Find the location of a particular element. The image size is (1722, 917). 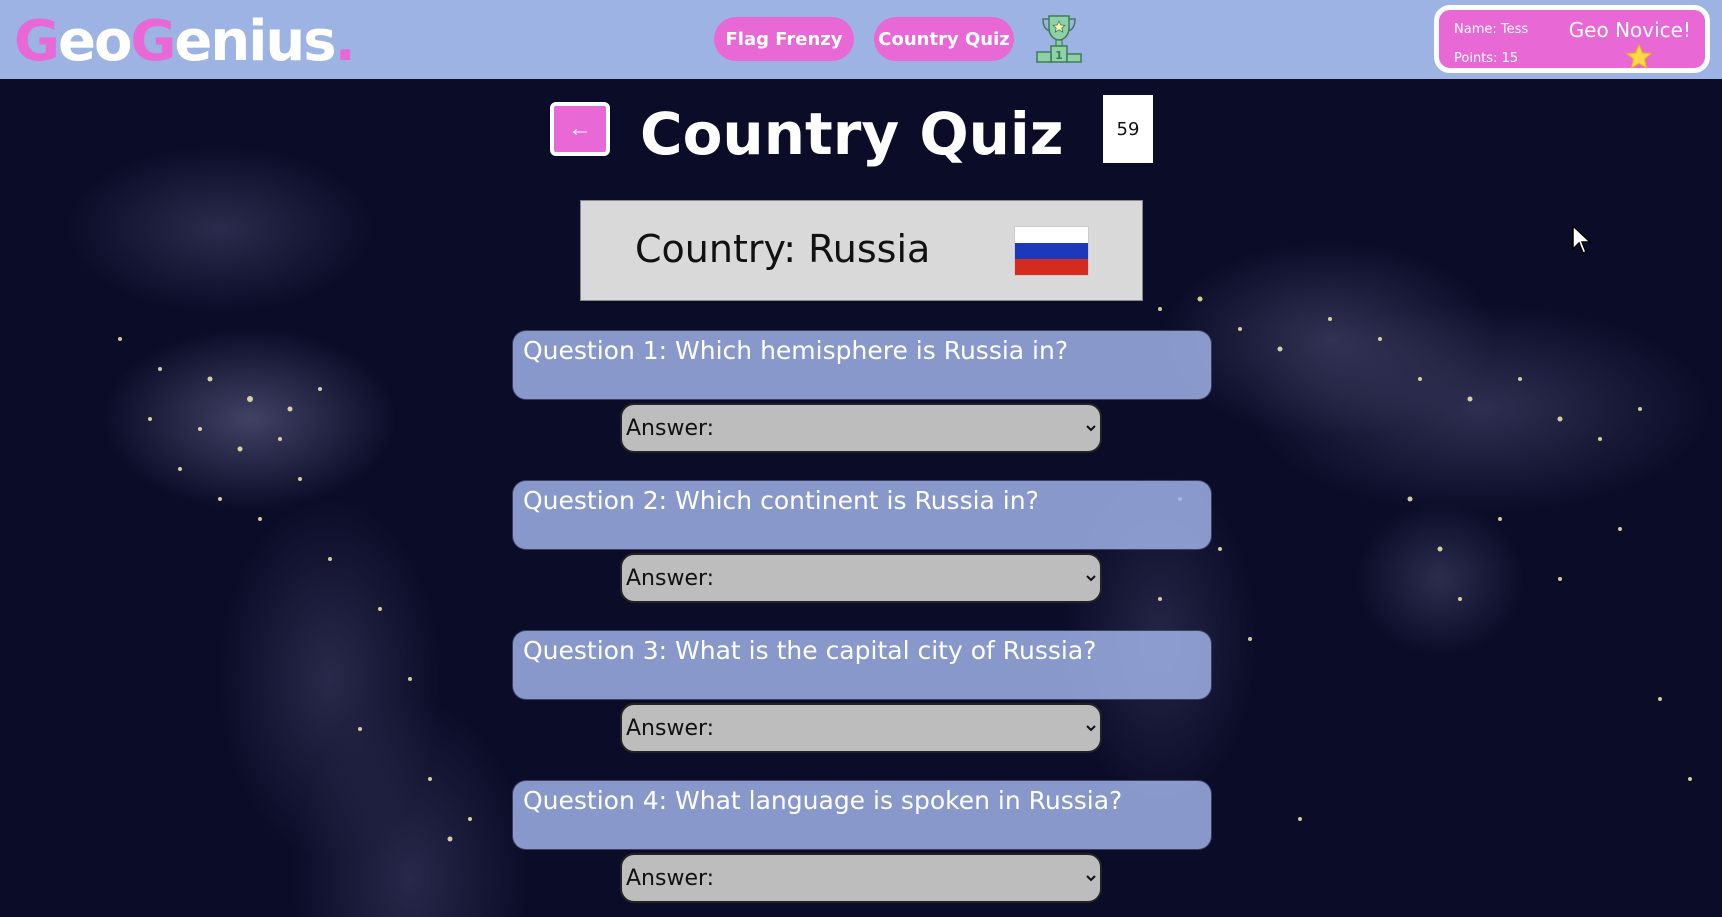

profile-card: Name: Tess Points: 15 Geo Novice! is located at coordinates (1572, 39).